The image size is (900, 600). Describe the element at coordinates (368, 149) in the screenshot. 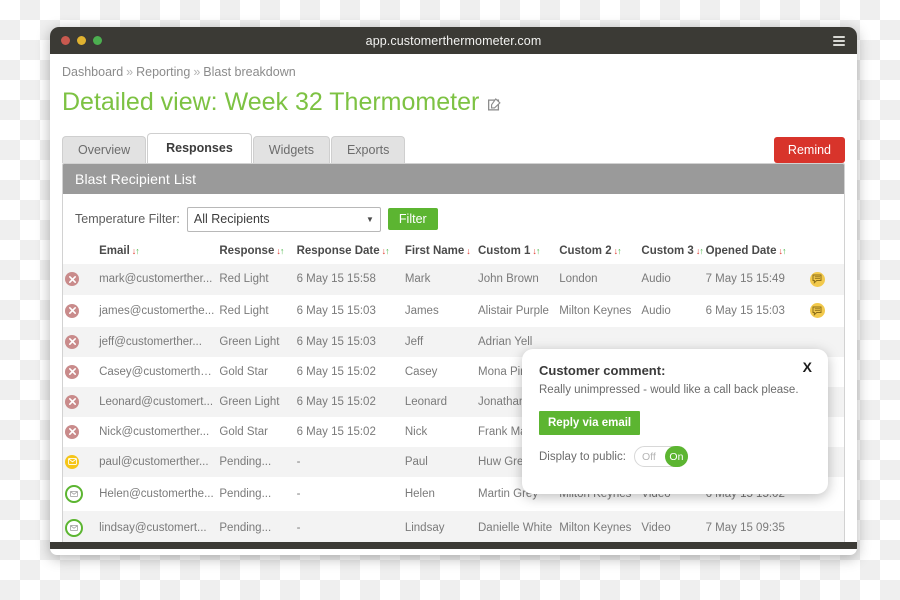

I see `tab-exports: Exports` at that location.